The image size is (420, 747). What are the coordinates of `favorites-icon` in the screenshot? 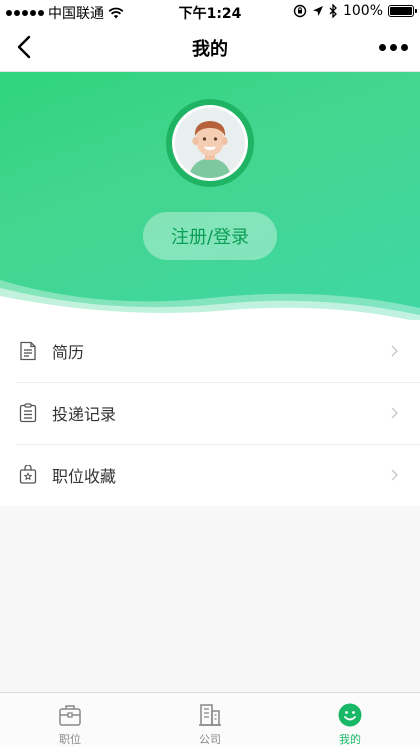 It's located at (28, 475).